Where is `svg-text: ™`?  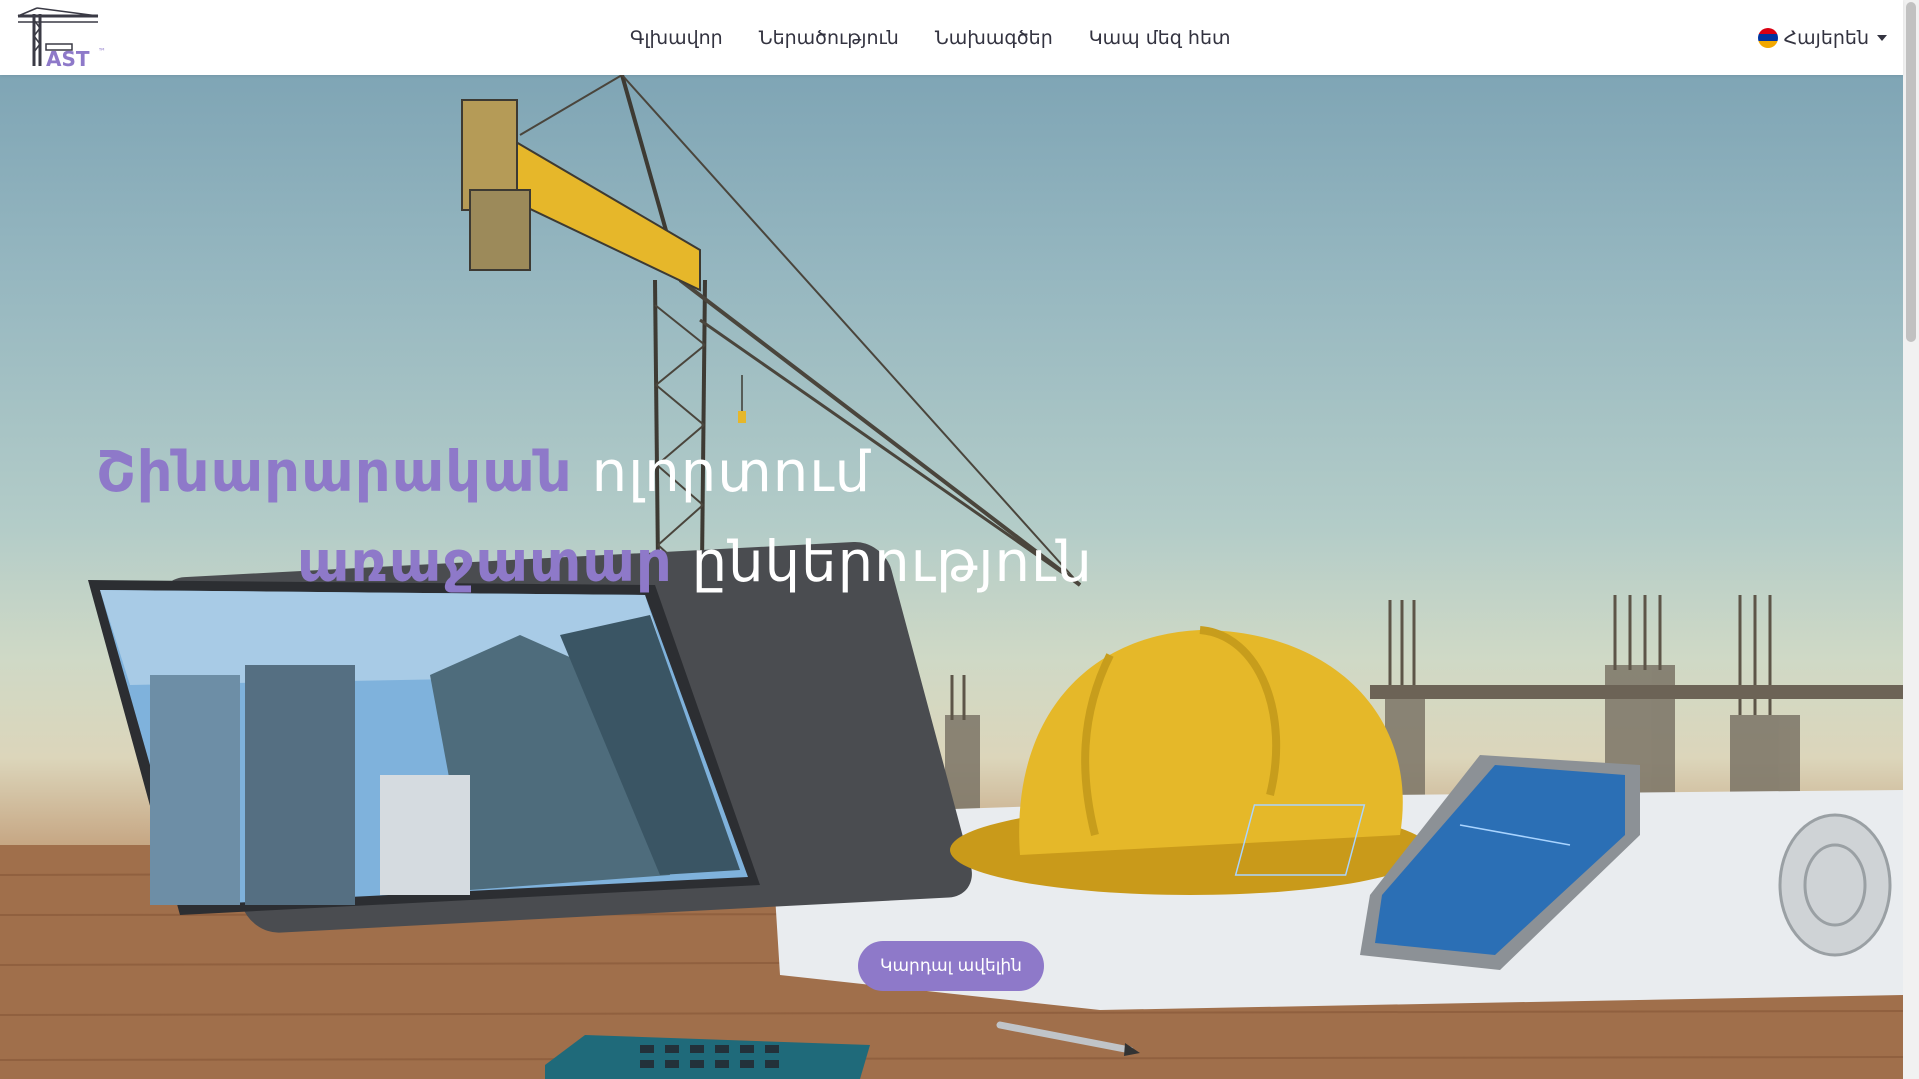 svg-text: ™ is located at coordinates (102, 51).